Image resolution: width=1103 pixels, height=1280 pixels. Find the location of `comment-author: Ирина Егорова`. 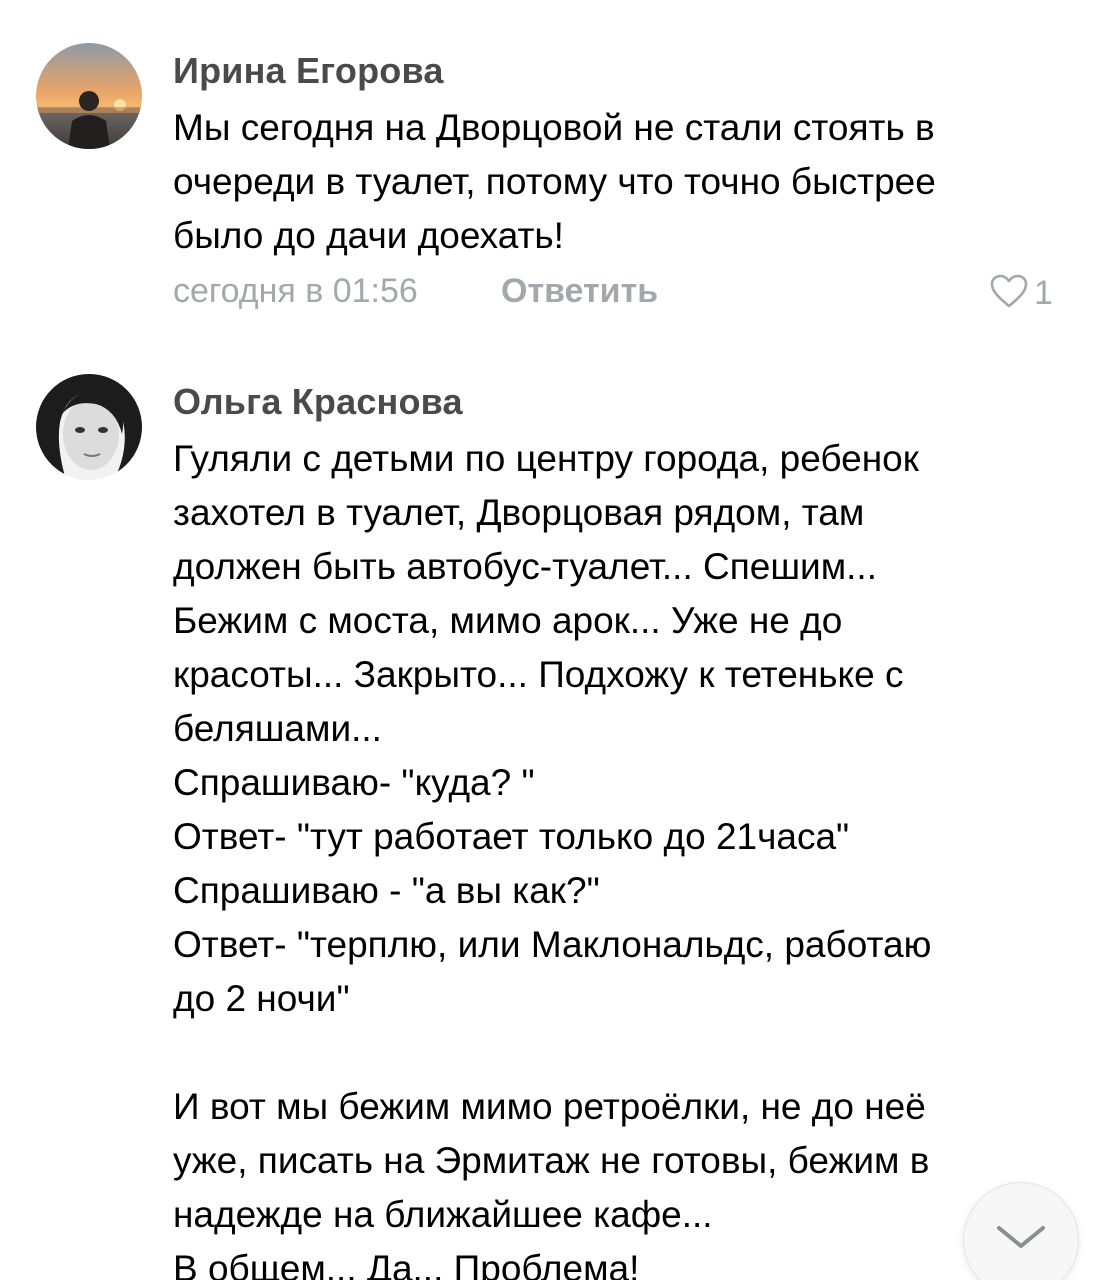

comment-author: Ирина Егорова is located at coordinates (308, 71).